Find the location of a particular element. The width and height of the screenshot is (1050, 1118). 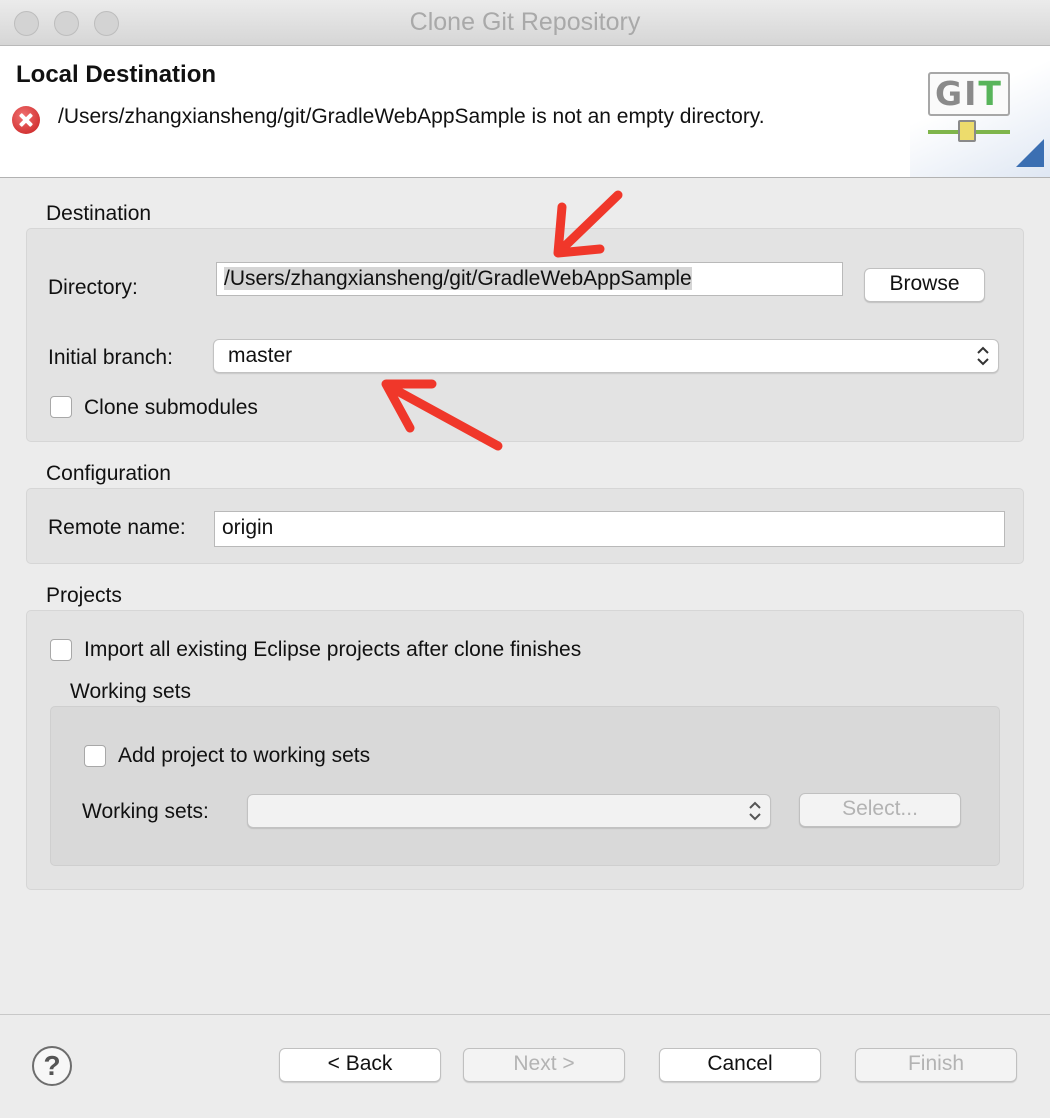

initial-branch-label: Initial branch: is located at coordinates (110, 357).